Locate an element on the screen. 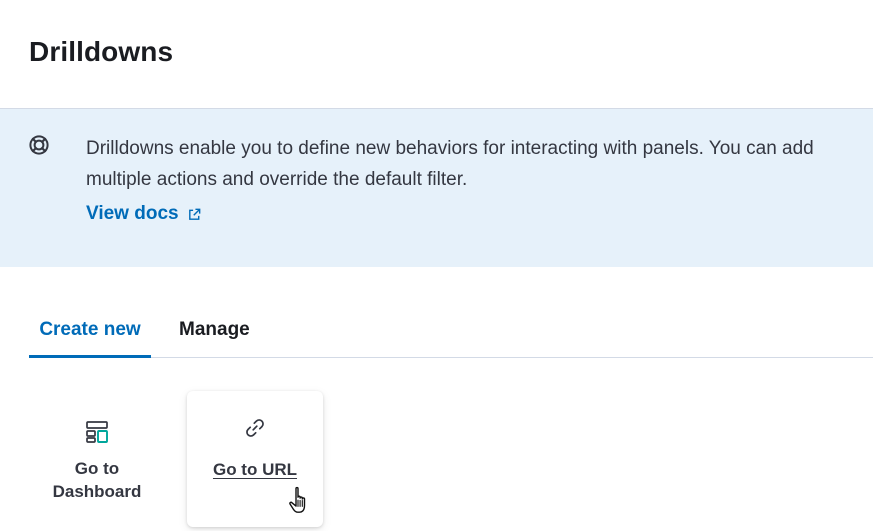 The height and width of the screenshot is (531, 873). go-to-dashboard-card: Go to Dashboard is located at coordinates (97, 459).